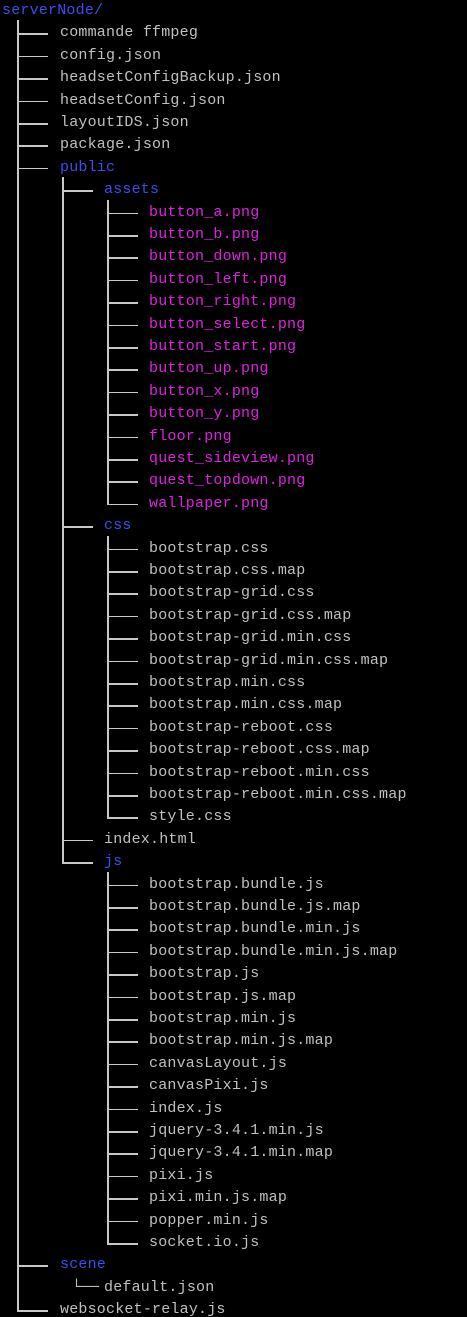 The width and height of the screenshot is (467, 1317). Describe the element at coordinates (83, 1265) in the screenshot. I see `directory-name: scene` at that location.